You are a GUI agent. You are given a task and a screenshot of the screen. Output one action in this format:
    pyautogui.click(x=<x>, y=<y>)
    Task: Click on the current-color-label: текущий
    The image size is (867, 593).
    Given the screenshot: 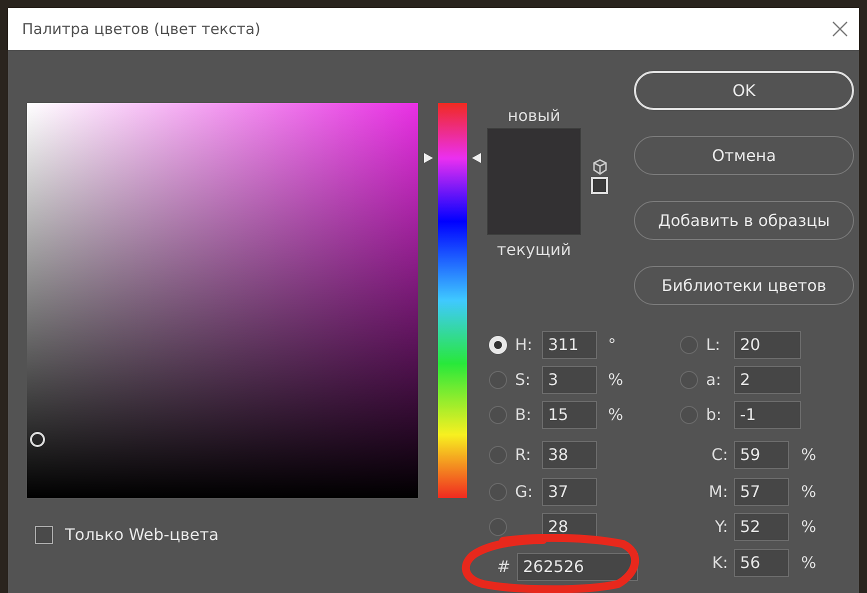 What is the action you would take?
    pyautogui.click(x=534, y=250)
    